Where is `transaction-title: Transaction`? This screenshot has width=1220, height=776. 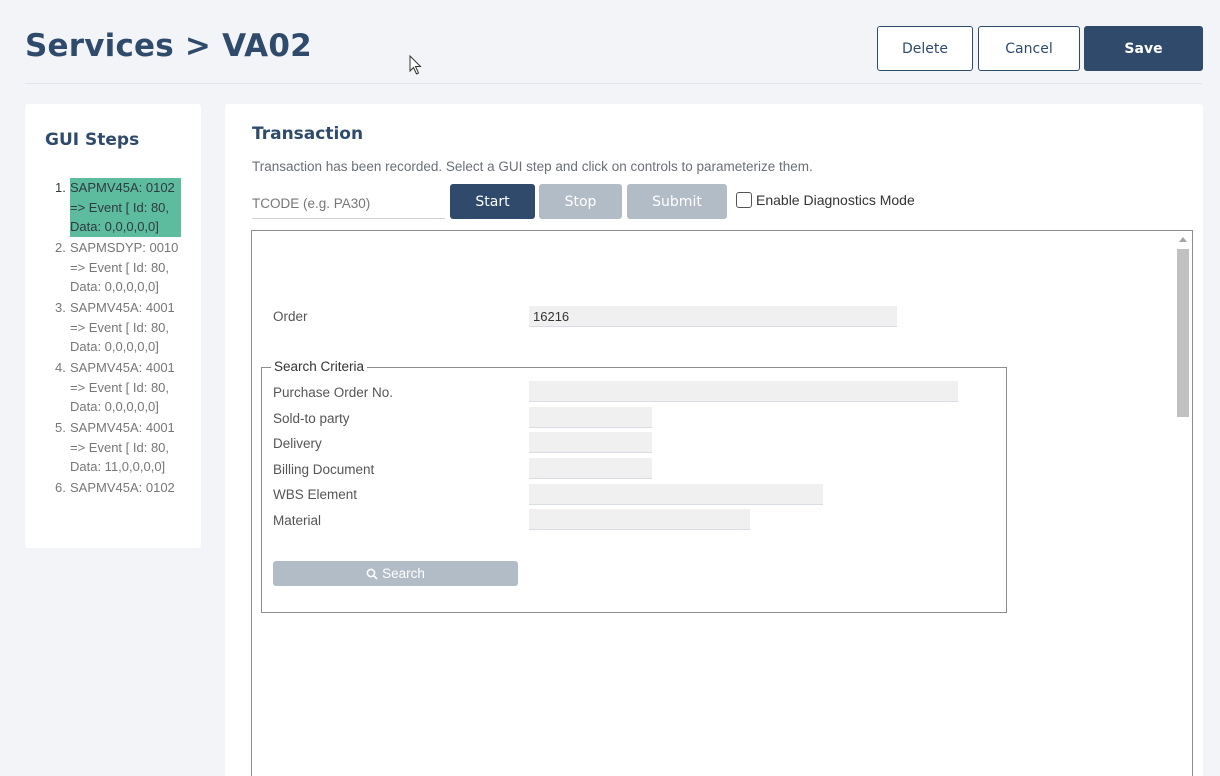
transaction-title: Transaction is located at coordinates (308, 134).